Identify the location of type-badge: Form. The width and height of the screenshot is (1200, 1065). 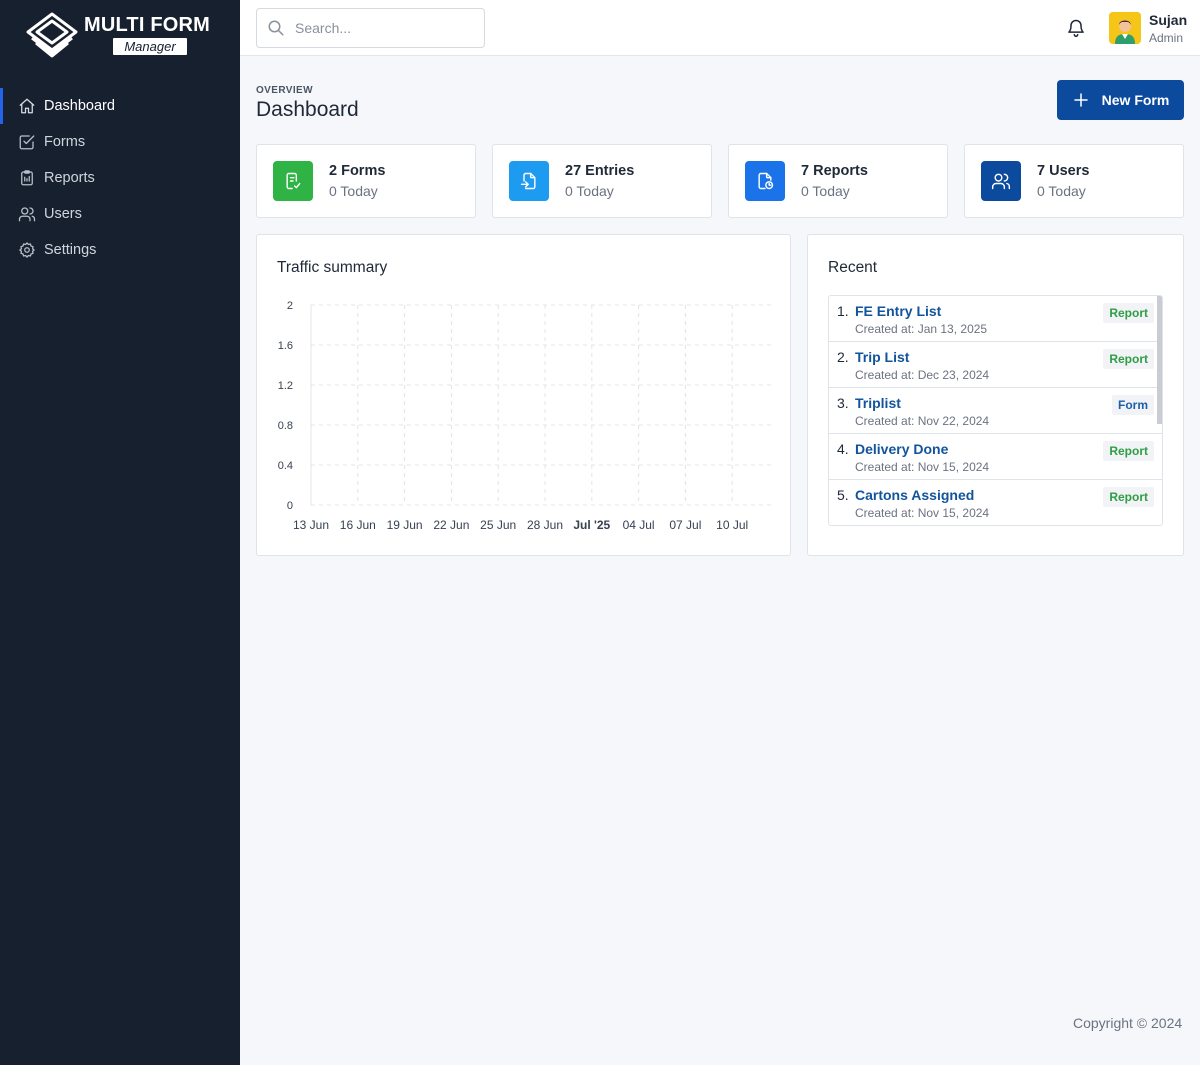
(1133, 405).